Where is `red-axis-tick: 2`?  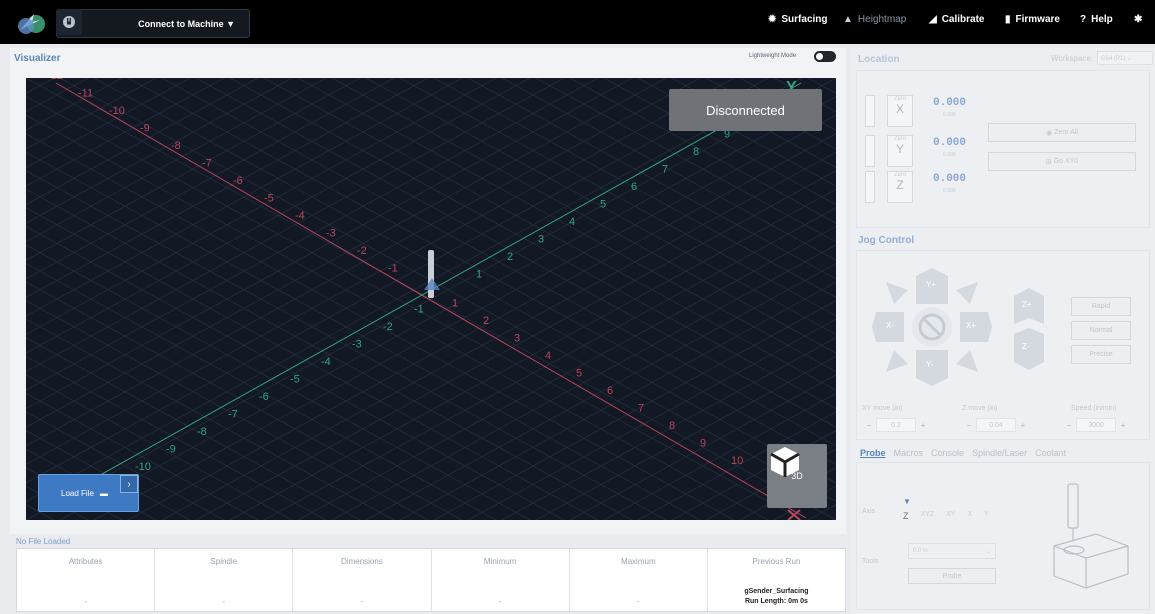 red-axis-tick: 2 is located at coordinates (486, 321).